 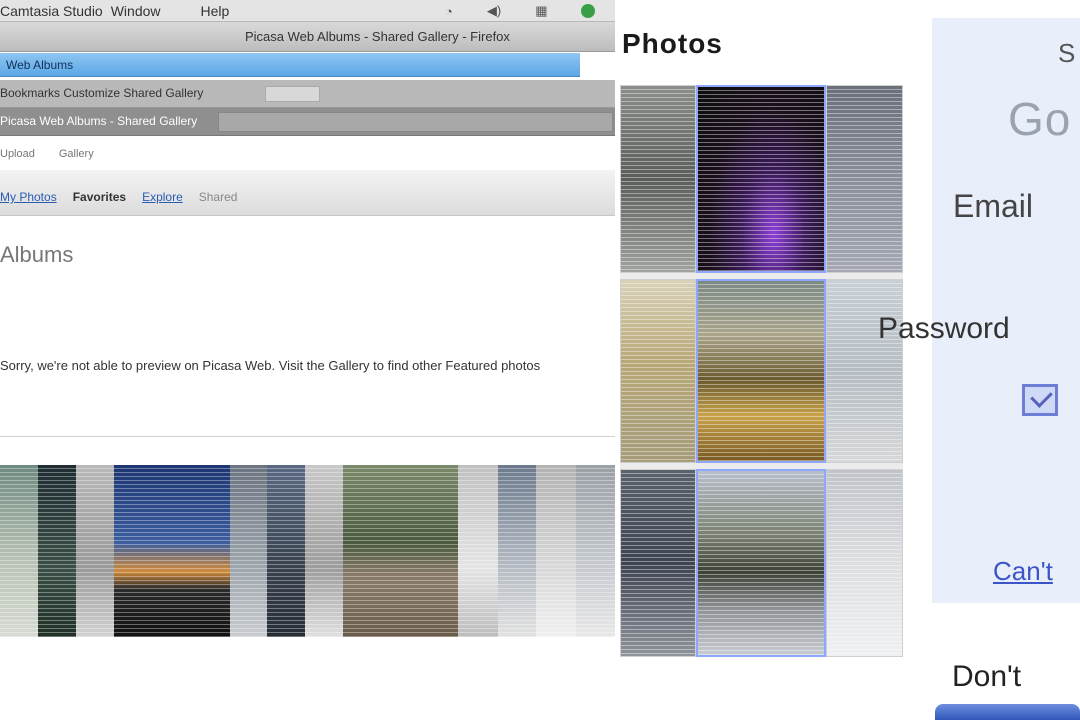 I want to click on menu-item-app: Camtasia Studio, so click(x=51, y=11).